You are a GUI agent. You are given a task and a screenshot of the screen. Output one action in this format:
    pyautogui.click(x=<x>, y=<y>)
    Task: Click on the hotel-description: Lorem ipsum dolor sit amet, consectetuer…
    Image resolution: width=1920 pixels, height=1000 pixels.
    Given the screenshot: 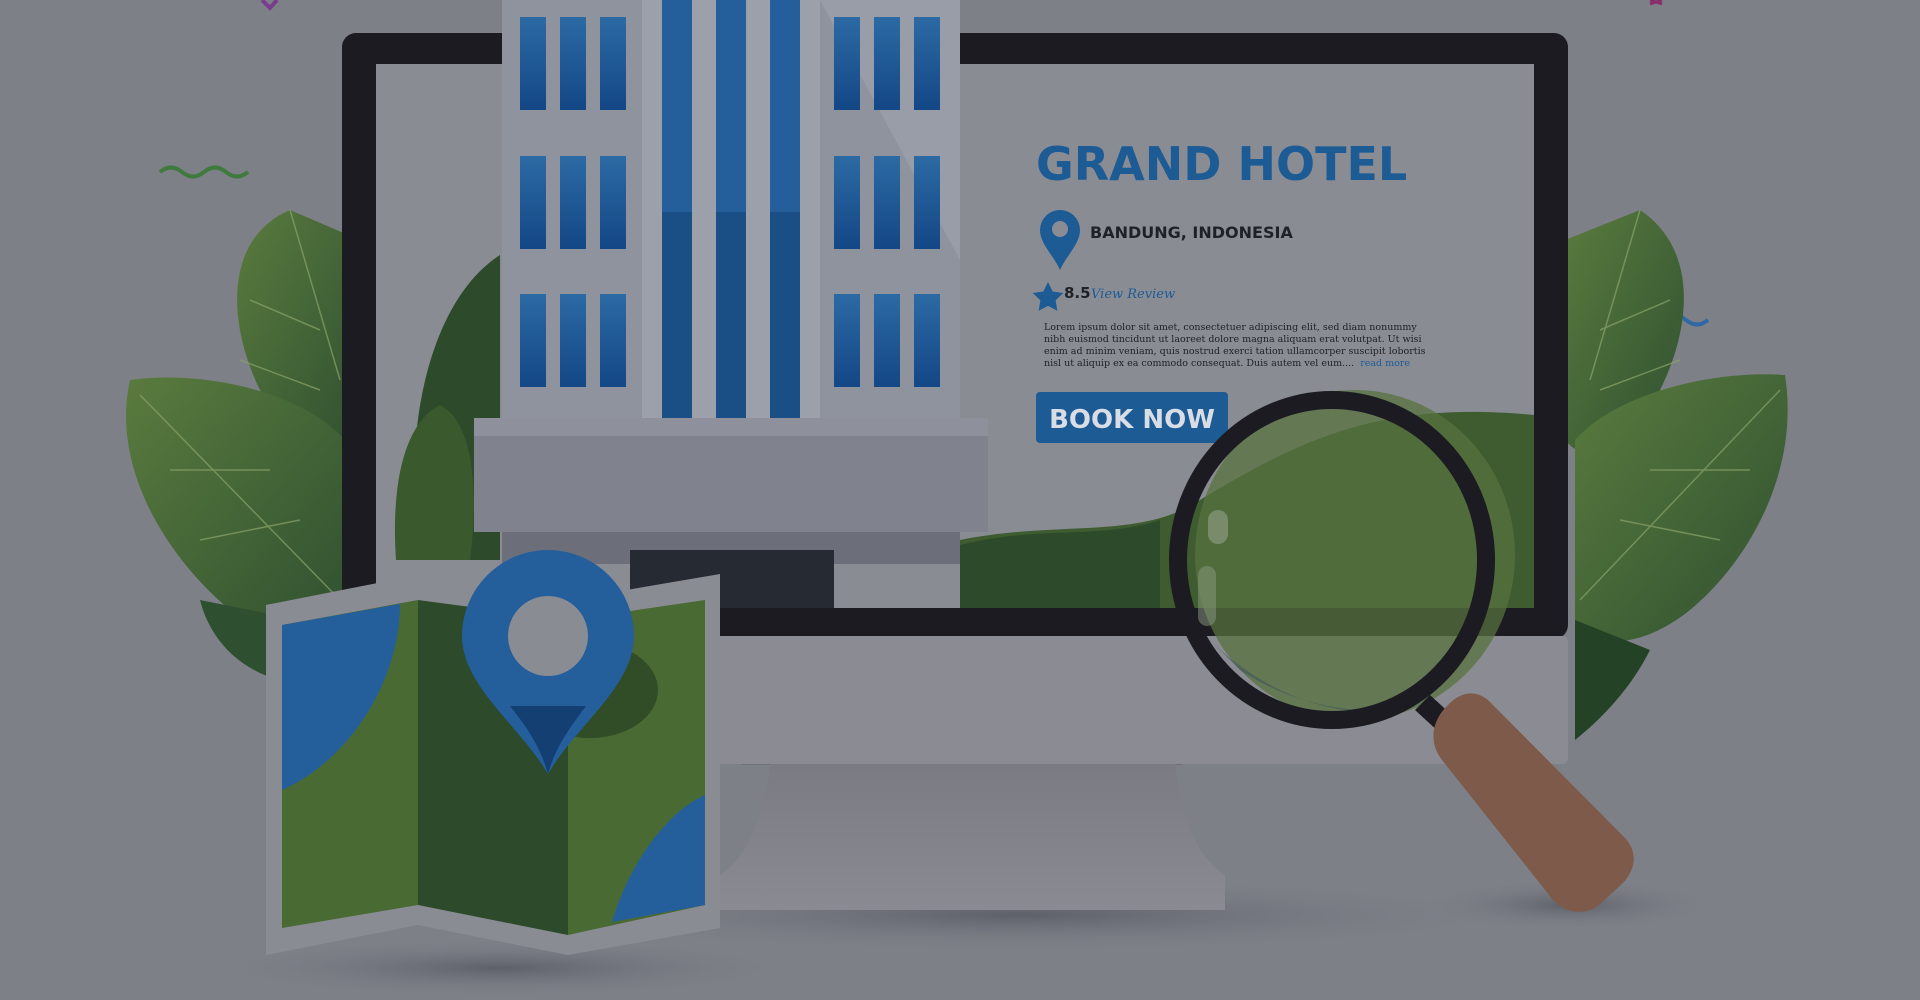 What is the action you would take?
    pyautogui.click(x=1235, y=345)
    